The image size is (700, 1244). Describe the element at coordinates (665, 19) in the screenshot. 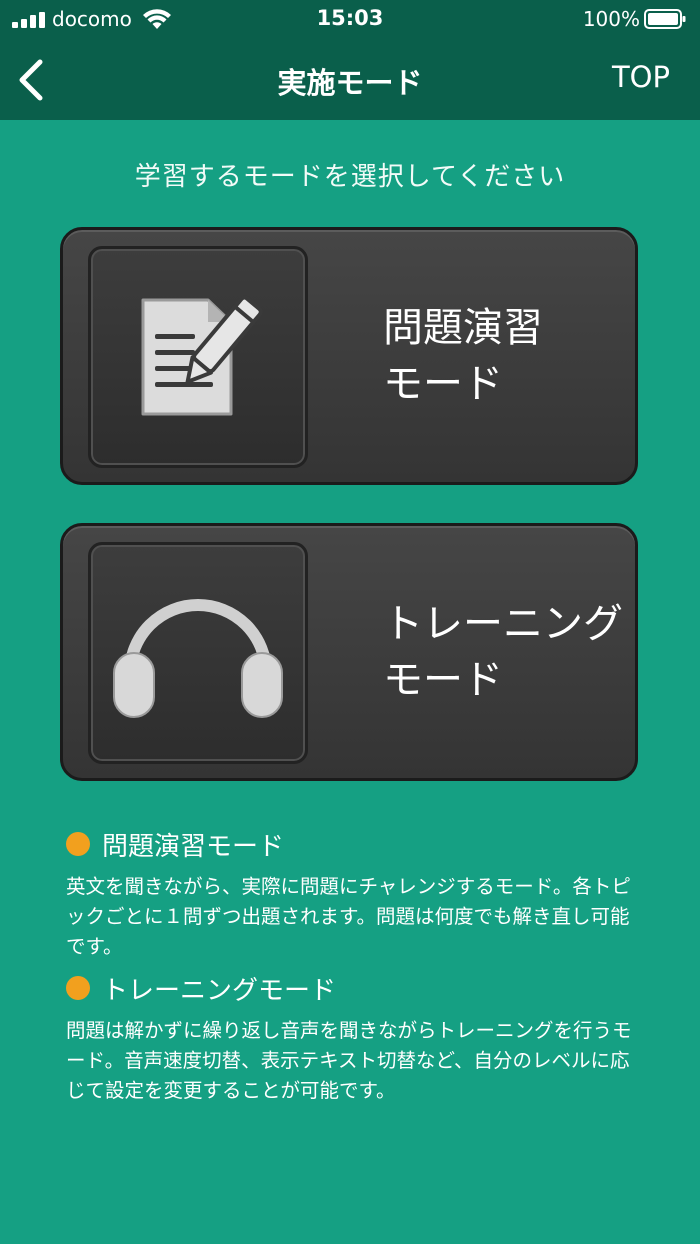

I see `battery-icon` at that location.